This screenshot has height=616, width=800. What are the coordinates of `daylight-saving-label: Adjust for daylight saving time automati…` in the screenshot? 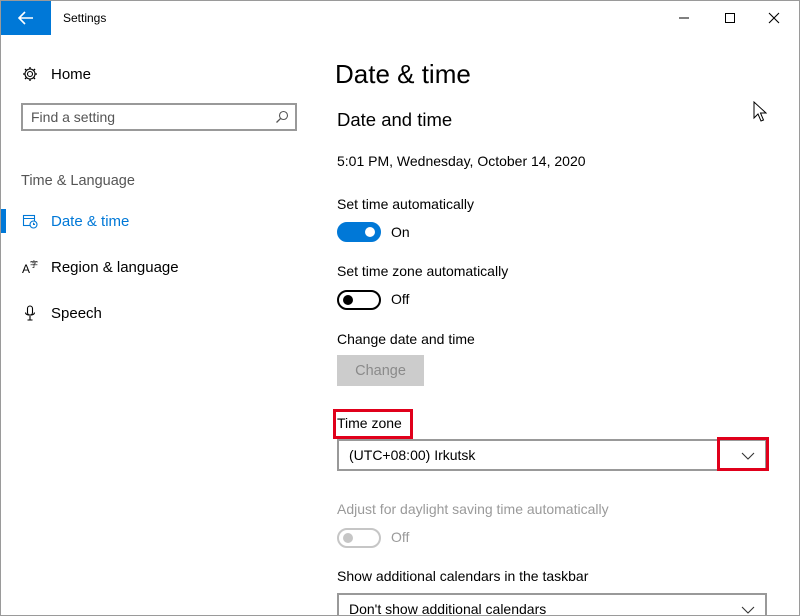 It's located at (473, 509).